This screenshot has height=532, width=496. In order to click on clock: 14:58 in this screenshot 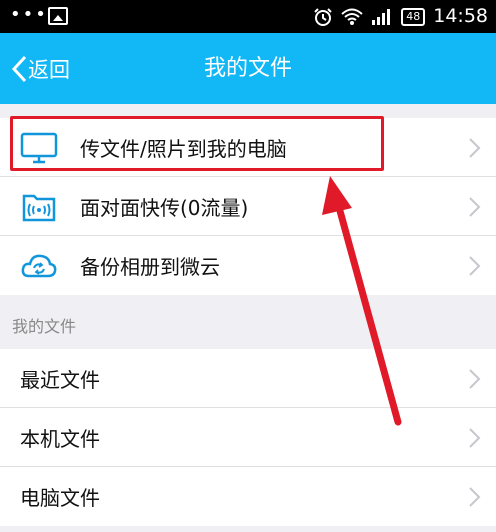, I will do `click(460, 16)`.